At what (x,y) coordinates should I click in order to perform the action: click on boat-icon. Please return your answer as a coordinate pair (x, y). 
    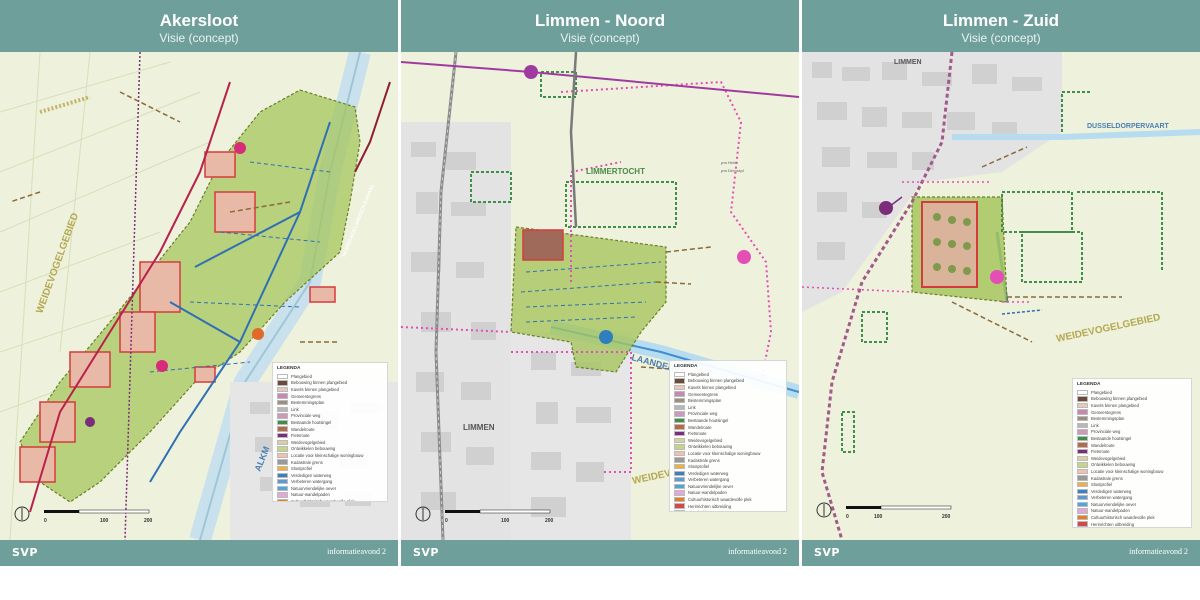
    Looking at the image, I should click on (606, 337).